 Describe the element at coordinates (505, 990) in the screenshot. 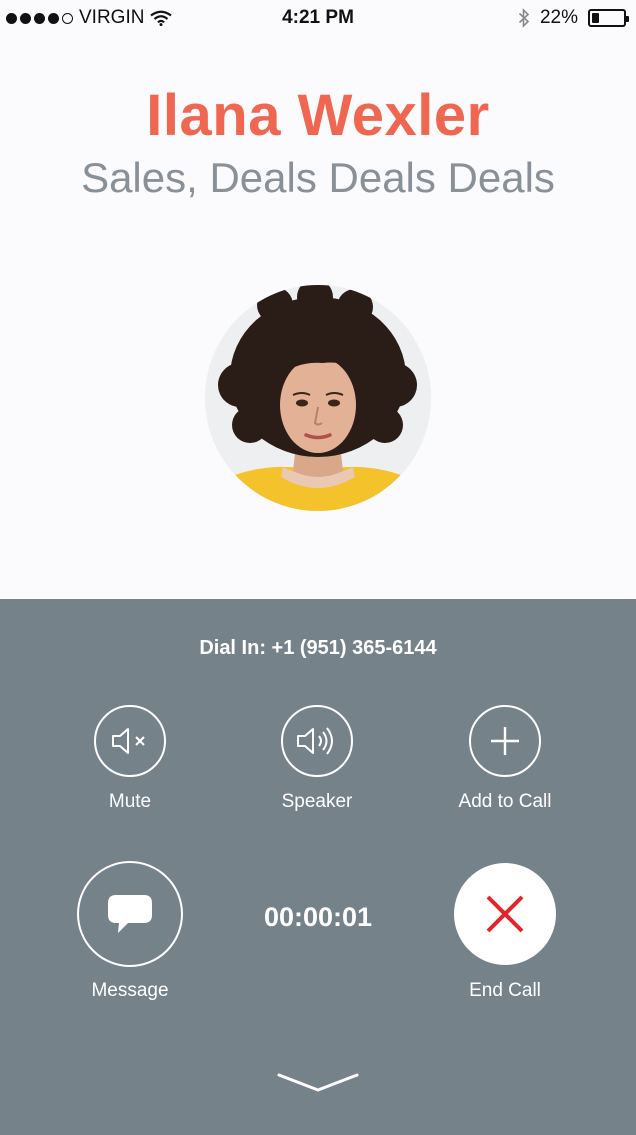

I see `end-call-label: End Call` at that location.